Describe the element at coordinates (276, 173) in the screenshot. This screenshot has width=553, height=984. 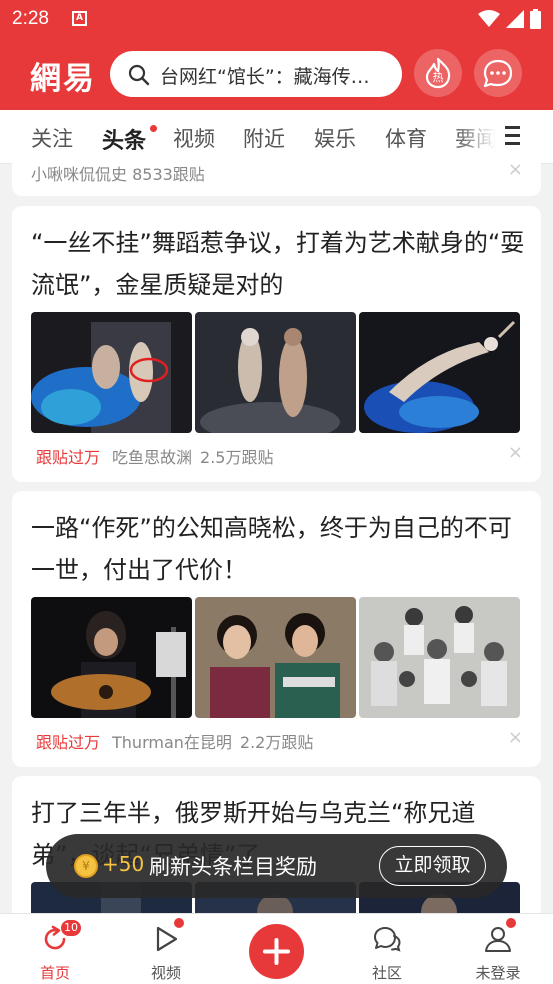
I see `news-card-partial: 小啾咪侃侃史 8533跟贴 ×` at that location.